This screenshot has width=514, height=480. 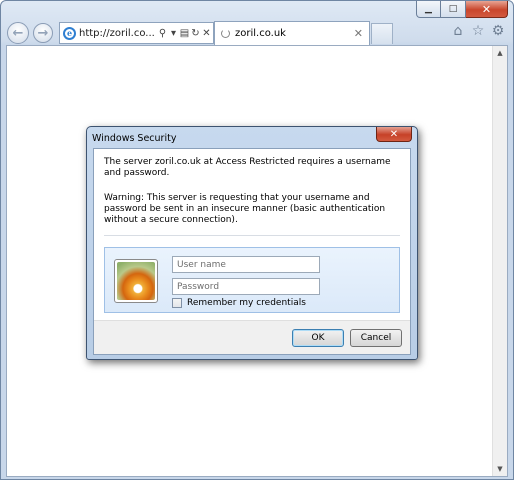 I want to click on tab-active: zoril.co.uk ✕, so click(x=292, y=33).